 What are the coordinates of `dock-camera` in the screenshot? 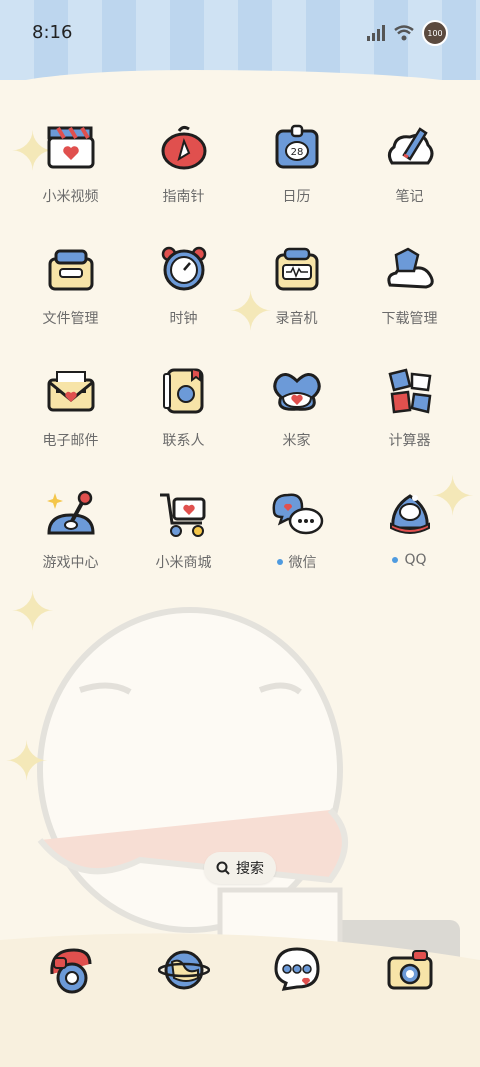 It's located at (409, 969).